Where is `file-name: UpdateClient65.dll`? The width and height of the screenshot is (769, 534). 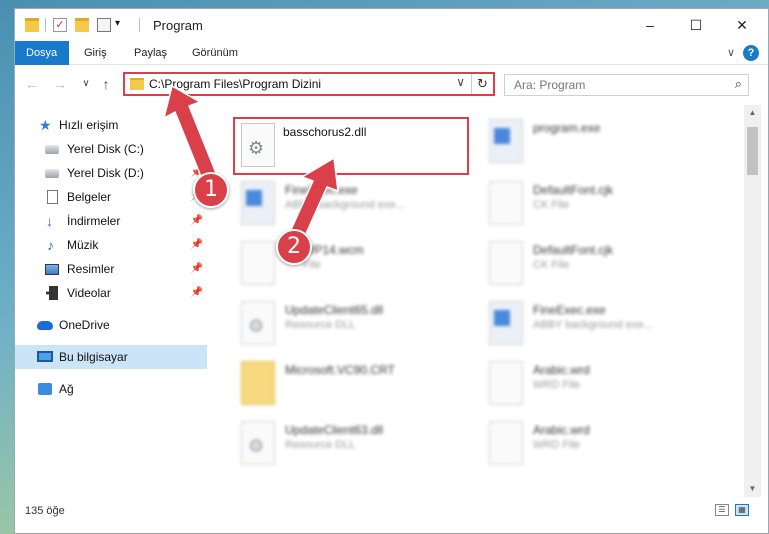 file-name: UpdateClient65.dll is located at coordinates (334, 310).